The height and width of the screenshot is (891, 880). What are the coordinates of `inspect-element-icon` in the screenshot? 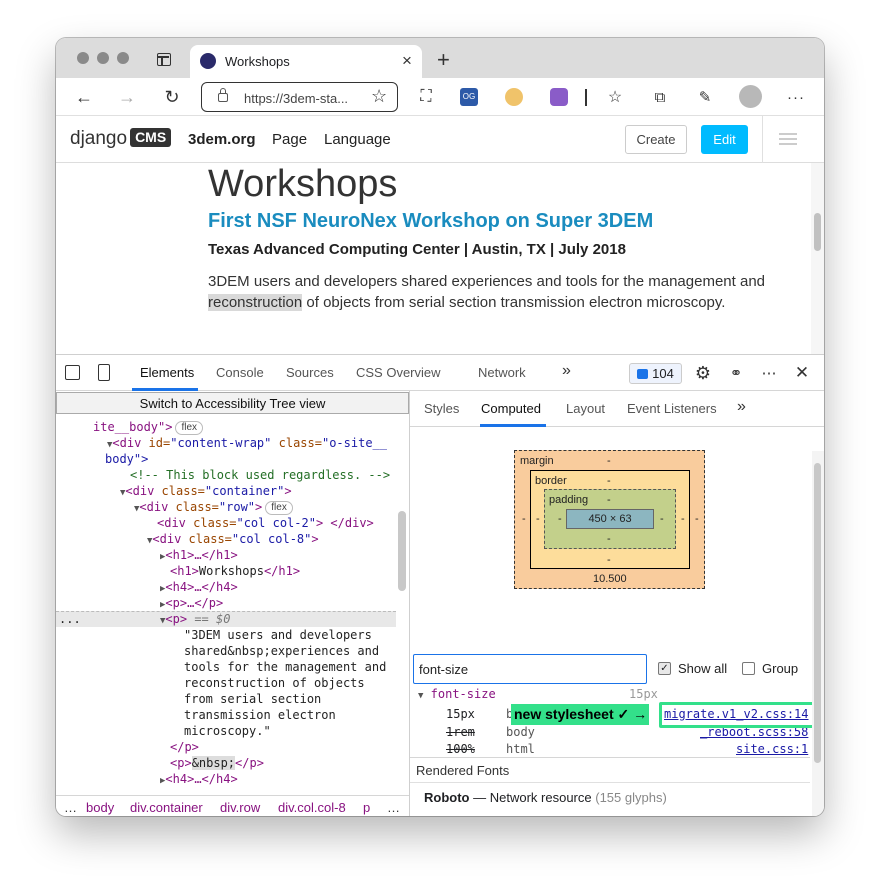 It's located at (72, 372).